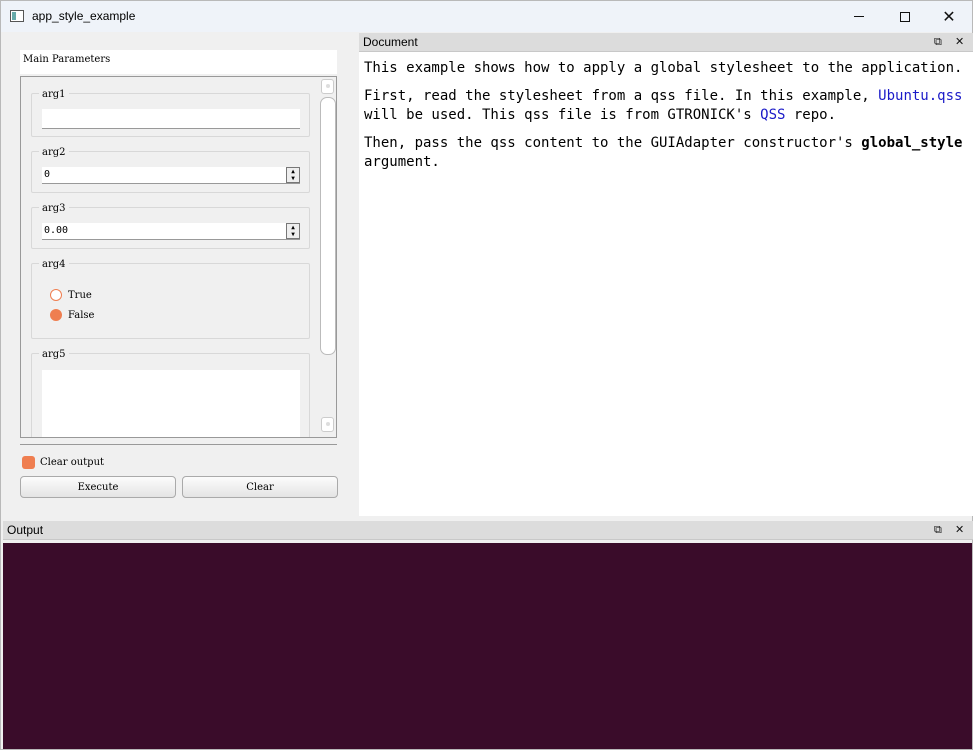  Describe the element at coordinates (170, 299) in the screenshot. I see `arg4-group: arg4 True False` at that location.